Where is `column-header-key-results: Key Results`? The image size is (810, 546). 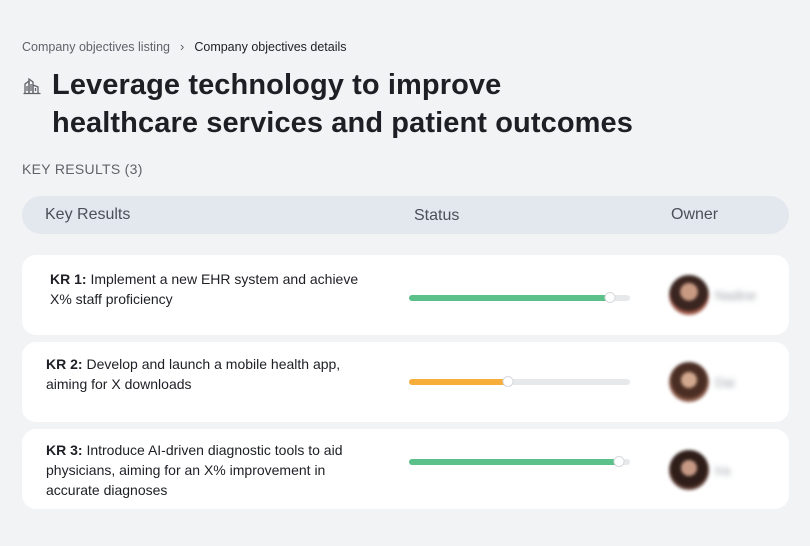
column-header-key-results: Key Results is located at coordinates (88, 214).